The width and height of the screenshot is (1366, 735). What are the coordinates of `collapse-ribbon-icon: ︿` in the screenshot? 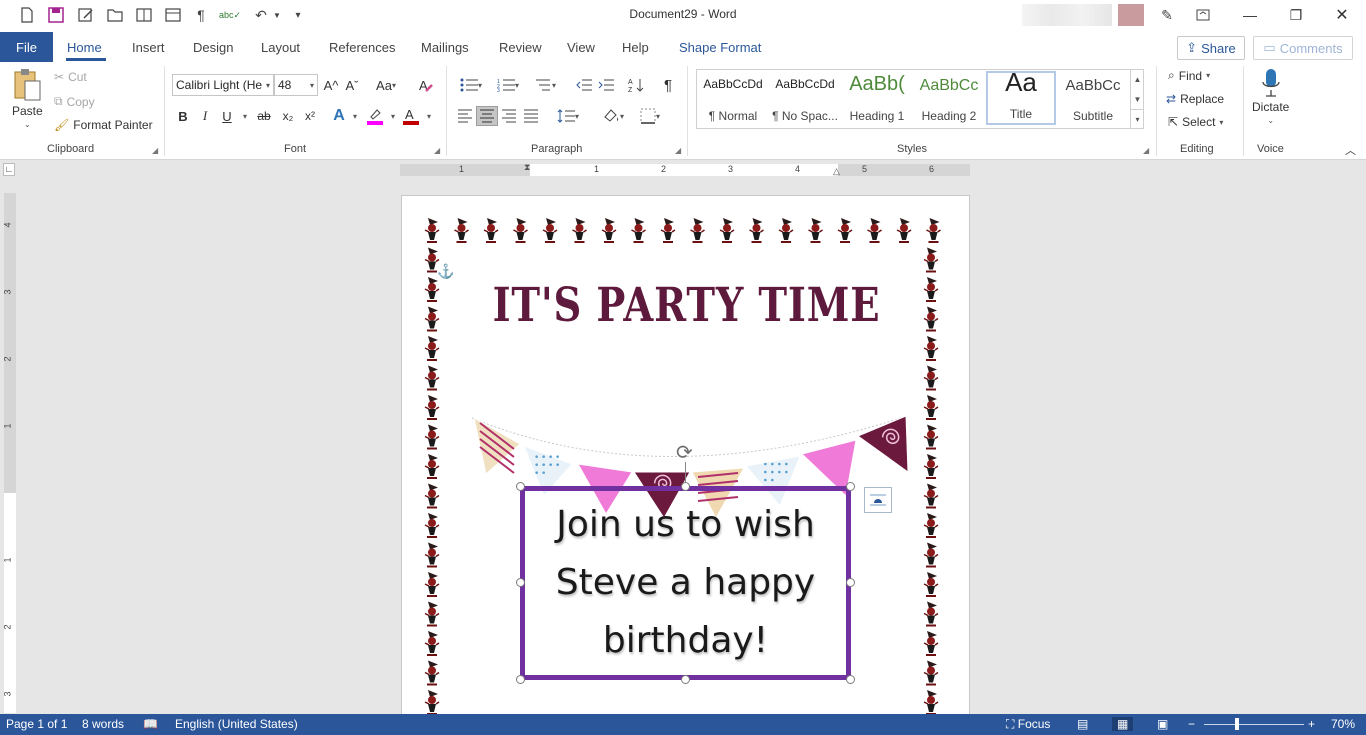 It's located at (1350, 150).